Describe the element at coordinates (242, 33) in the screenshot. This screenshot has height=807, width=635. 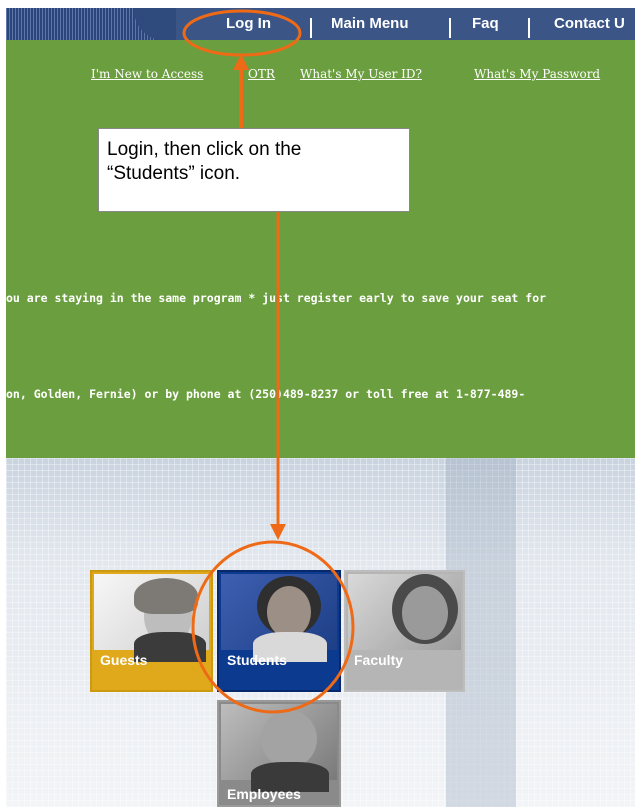
I see `login-highlight-ellipse` at that location.